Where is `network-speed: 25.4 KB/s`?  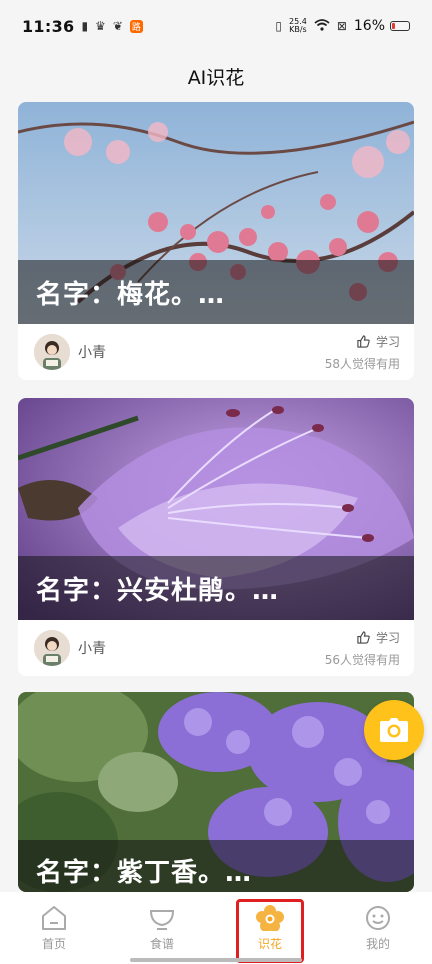
network-speed: 25.4 KB/s is located at coordinates (298, 25).